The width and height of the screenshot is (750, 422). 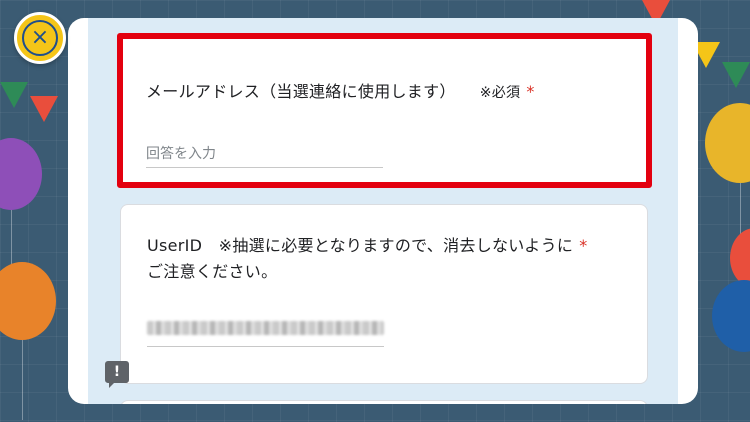 What do you see at coordinates (583, 245) in the screenshot?
I see `required-asterisk: *` at bounding box center [583, 245].